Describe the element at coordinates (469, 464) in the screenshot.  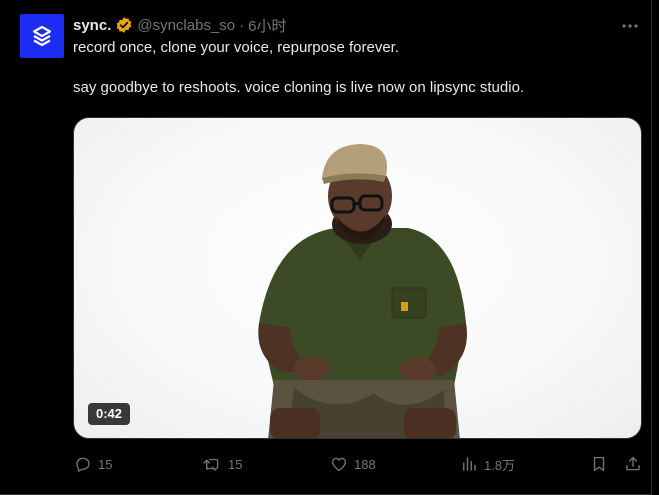
I see `views-chart-icon` at that location.